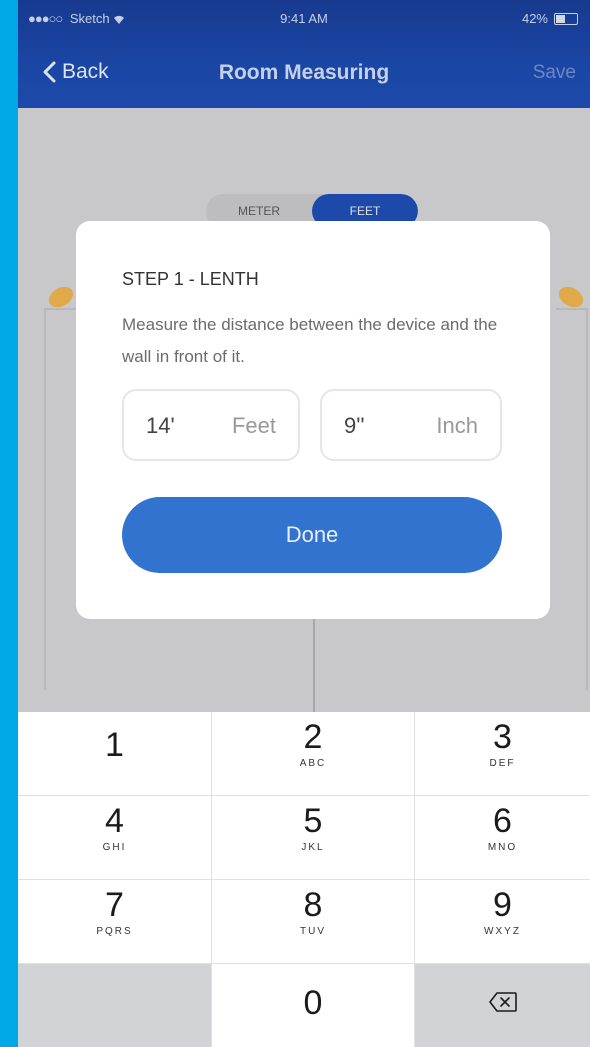 The height and width of the screenshot is (1047, 590). Describe the element at coordinates (253, 425) in the screenshot. I see `feet-unit-label: Feet` at that location.